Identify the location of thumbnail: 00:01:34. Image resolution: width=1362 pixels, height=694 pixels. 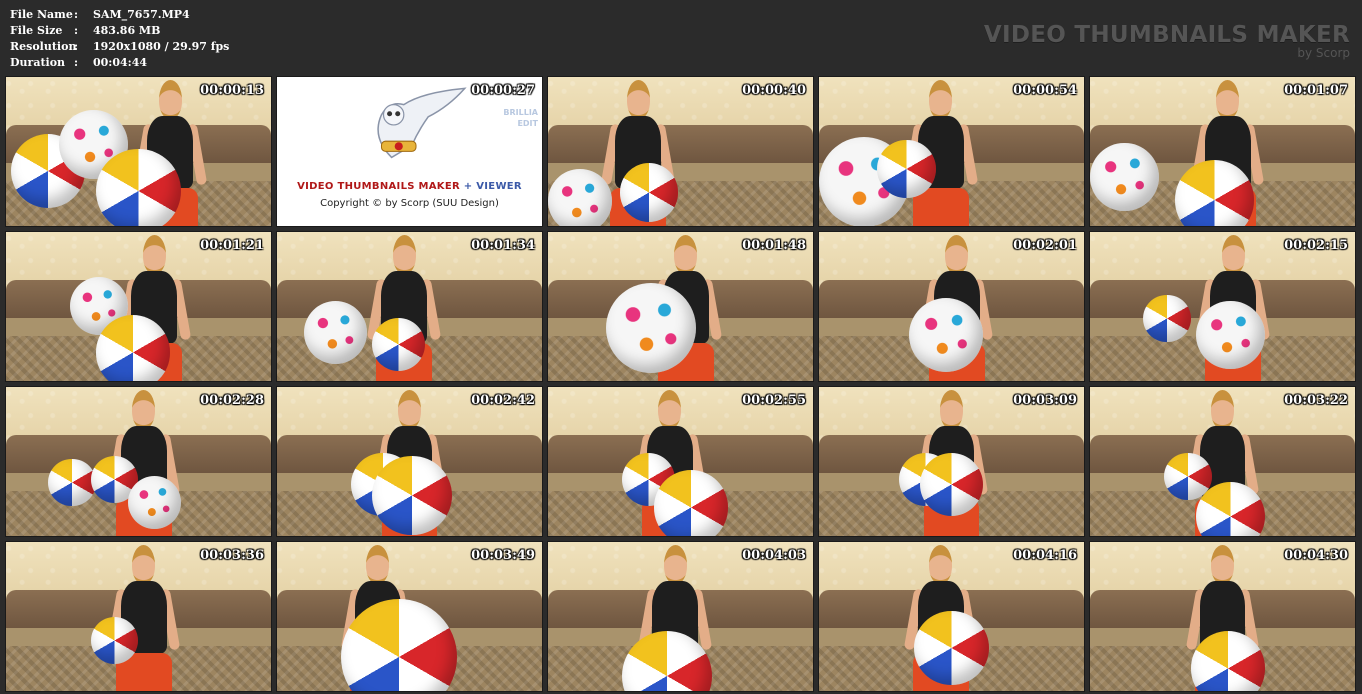
(409, 306).